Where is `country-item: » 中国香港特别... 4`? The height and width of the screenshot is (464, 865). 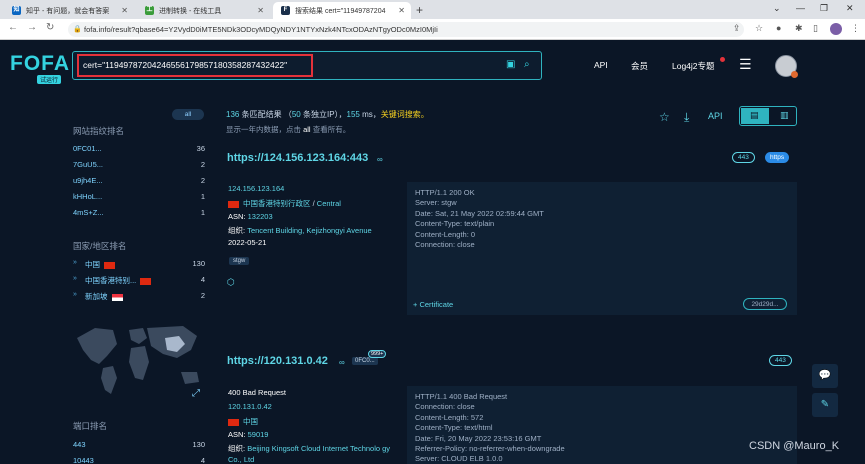 country-item: » 中国香港特别... 4 is located at coordinates (139, 281).